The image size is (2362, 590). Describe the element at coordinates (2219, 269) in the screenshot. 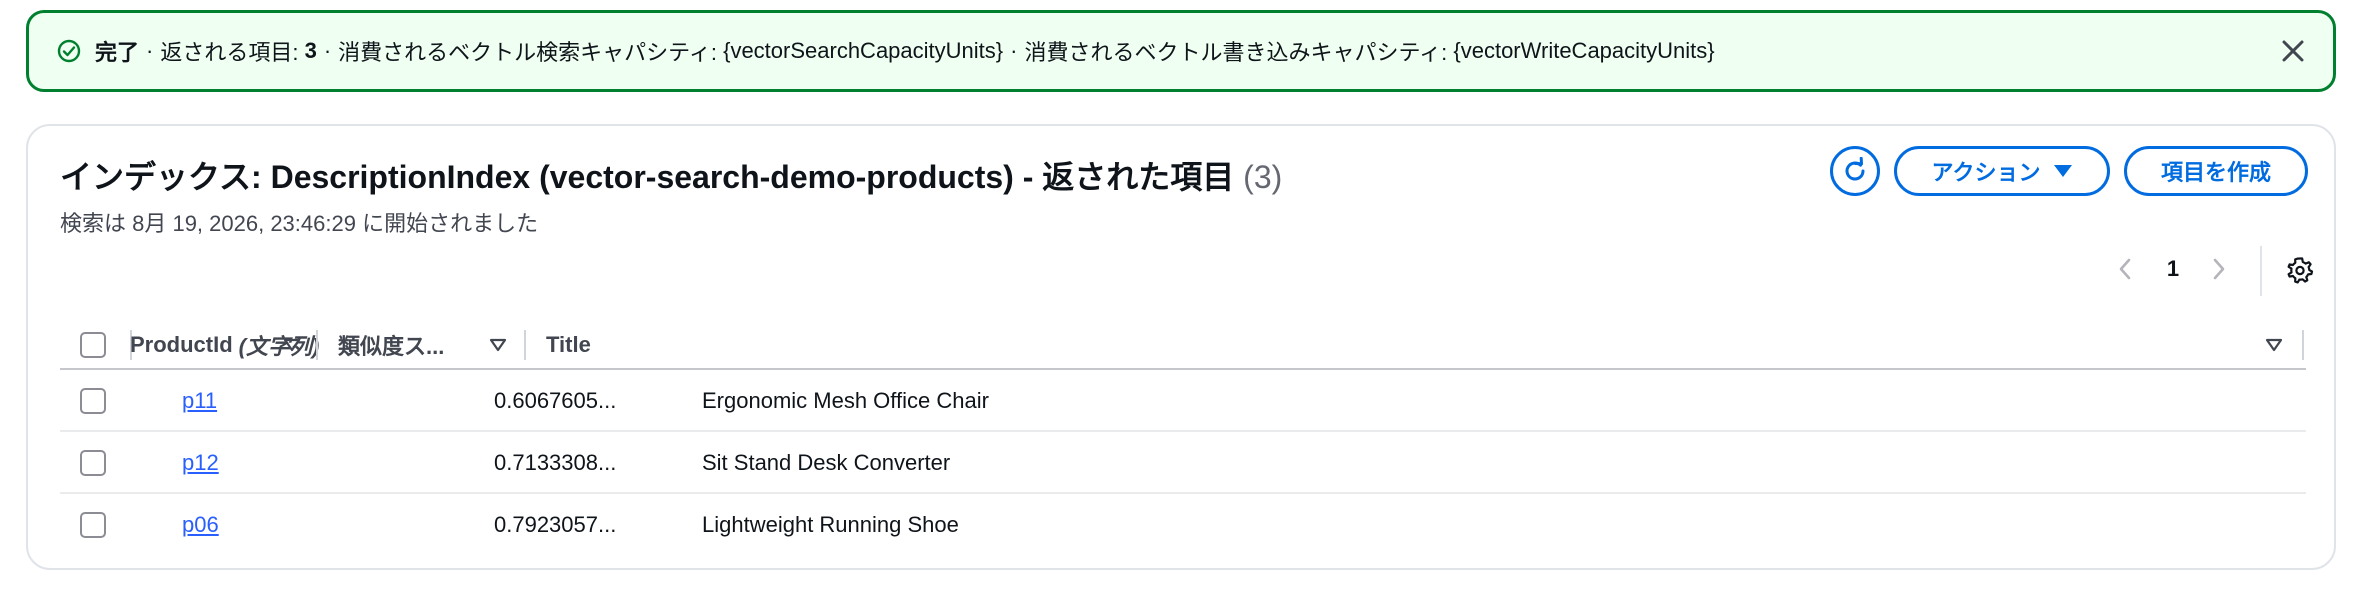

I see `chevron-right-icon` at that location.